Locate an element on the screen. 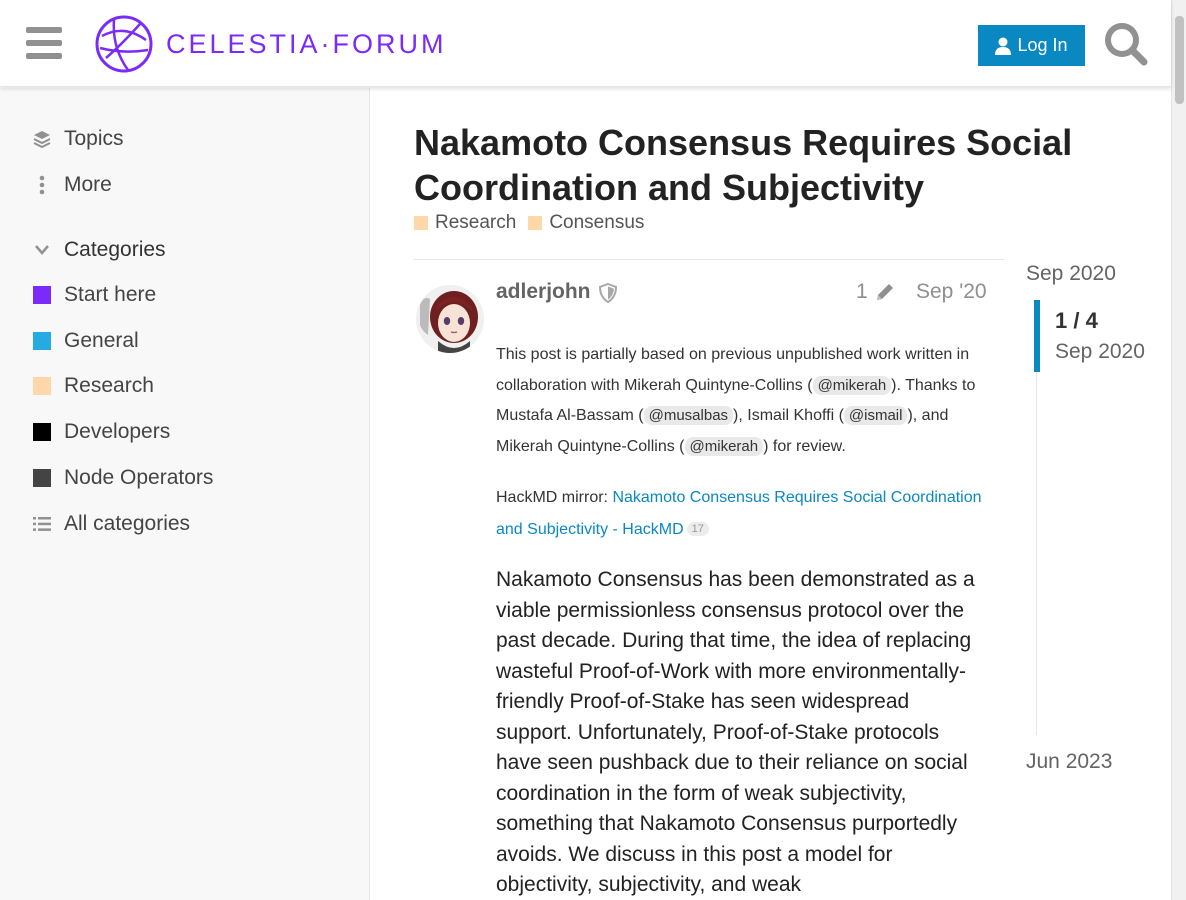 The image size is (1186, 900). scrollbar-thumb is located at coordinates (1179, 60).